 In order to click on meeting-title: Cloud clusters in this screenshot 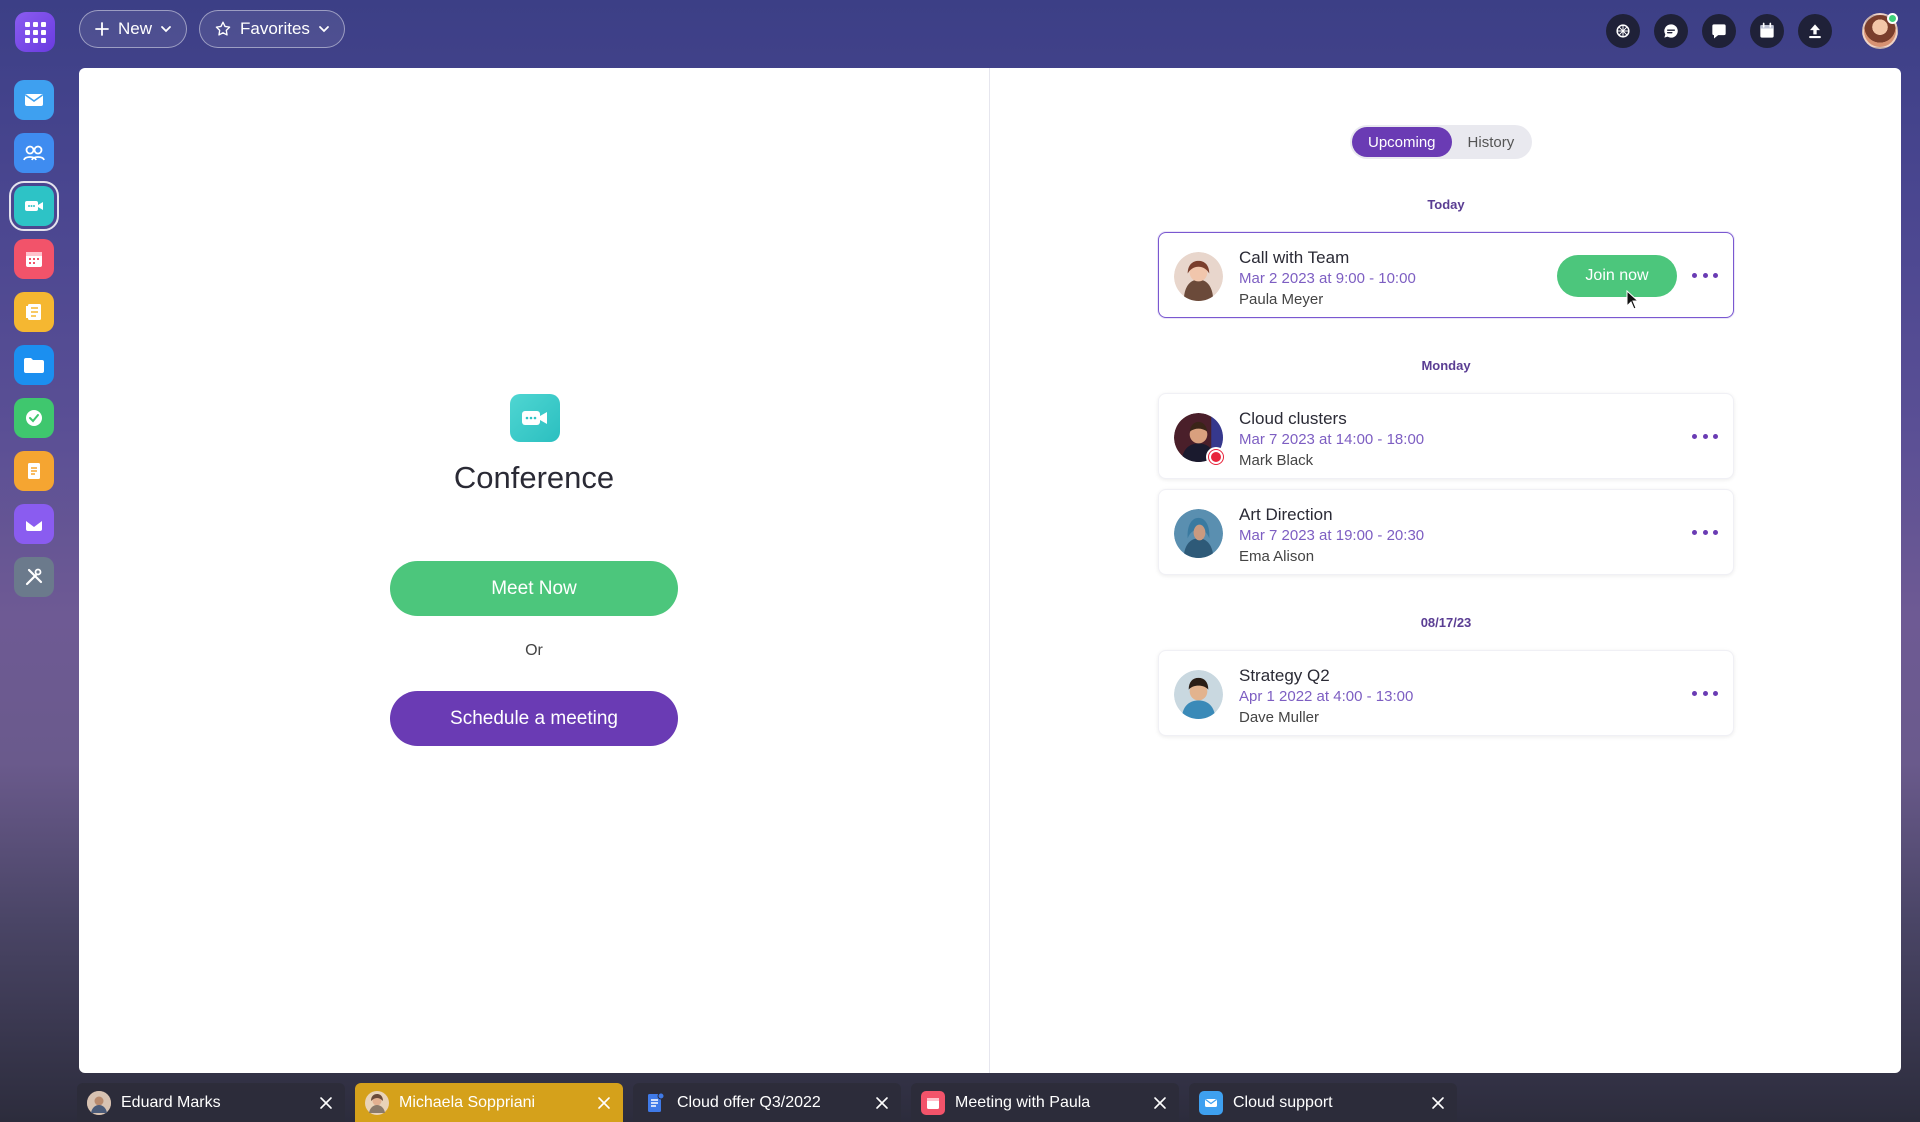, I will do `click(1293, 418)`.